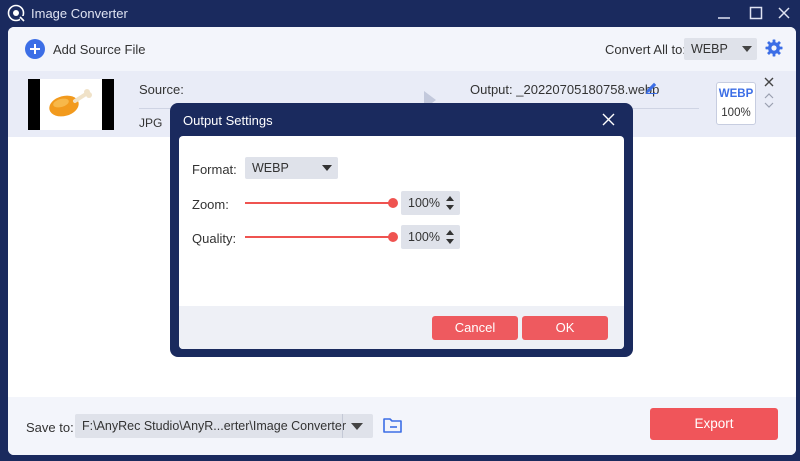  I want to click on add-source-file-label: Add Source File, so click(99, 49).